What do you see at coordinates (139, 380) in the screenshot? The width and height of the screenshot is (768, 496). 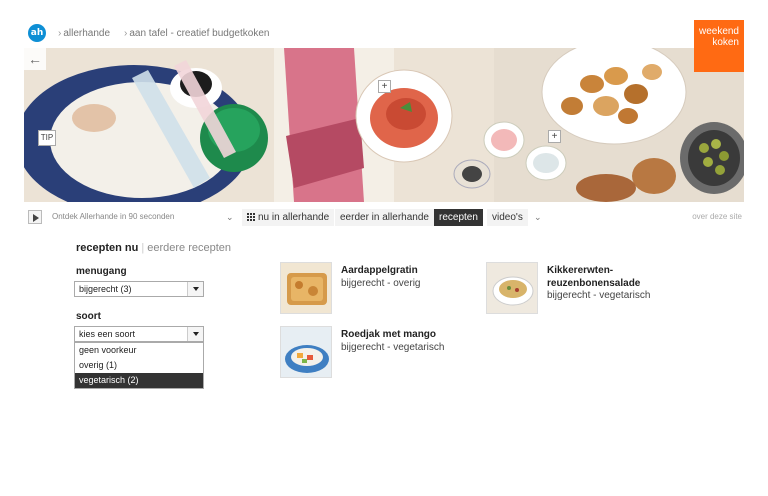 I see `option-vegetarisch: vegetarisch (2)` at bounding box center [139, 380].